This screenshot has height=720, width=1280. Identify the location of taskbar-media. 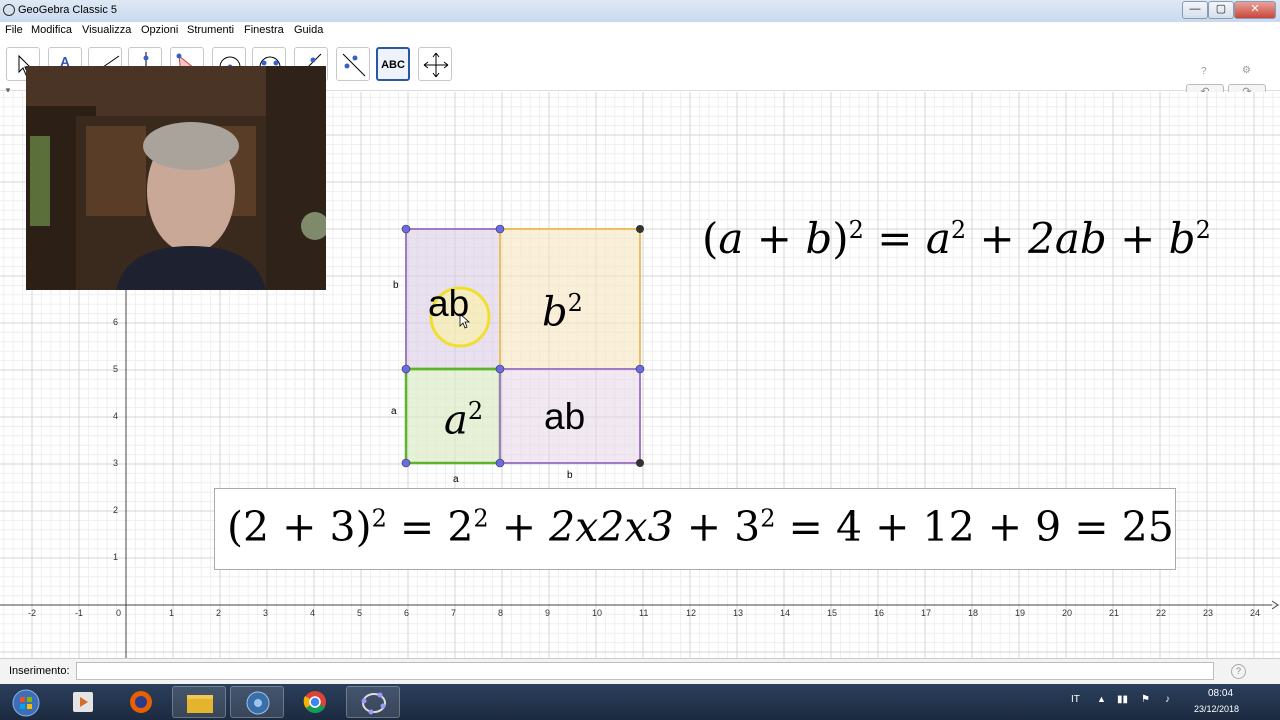
(257, 702).